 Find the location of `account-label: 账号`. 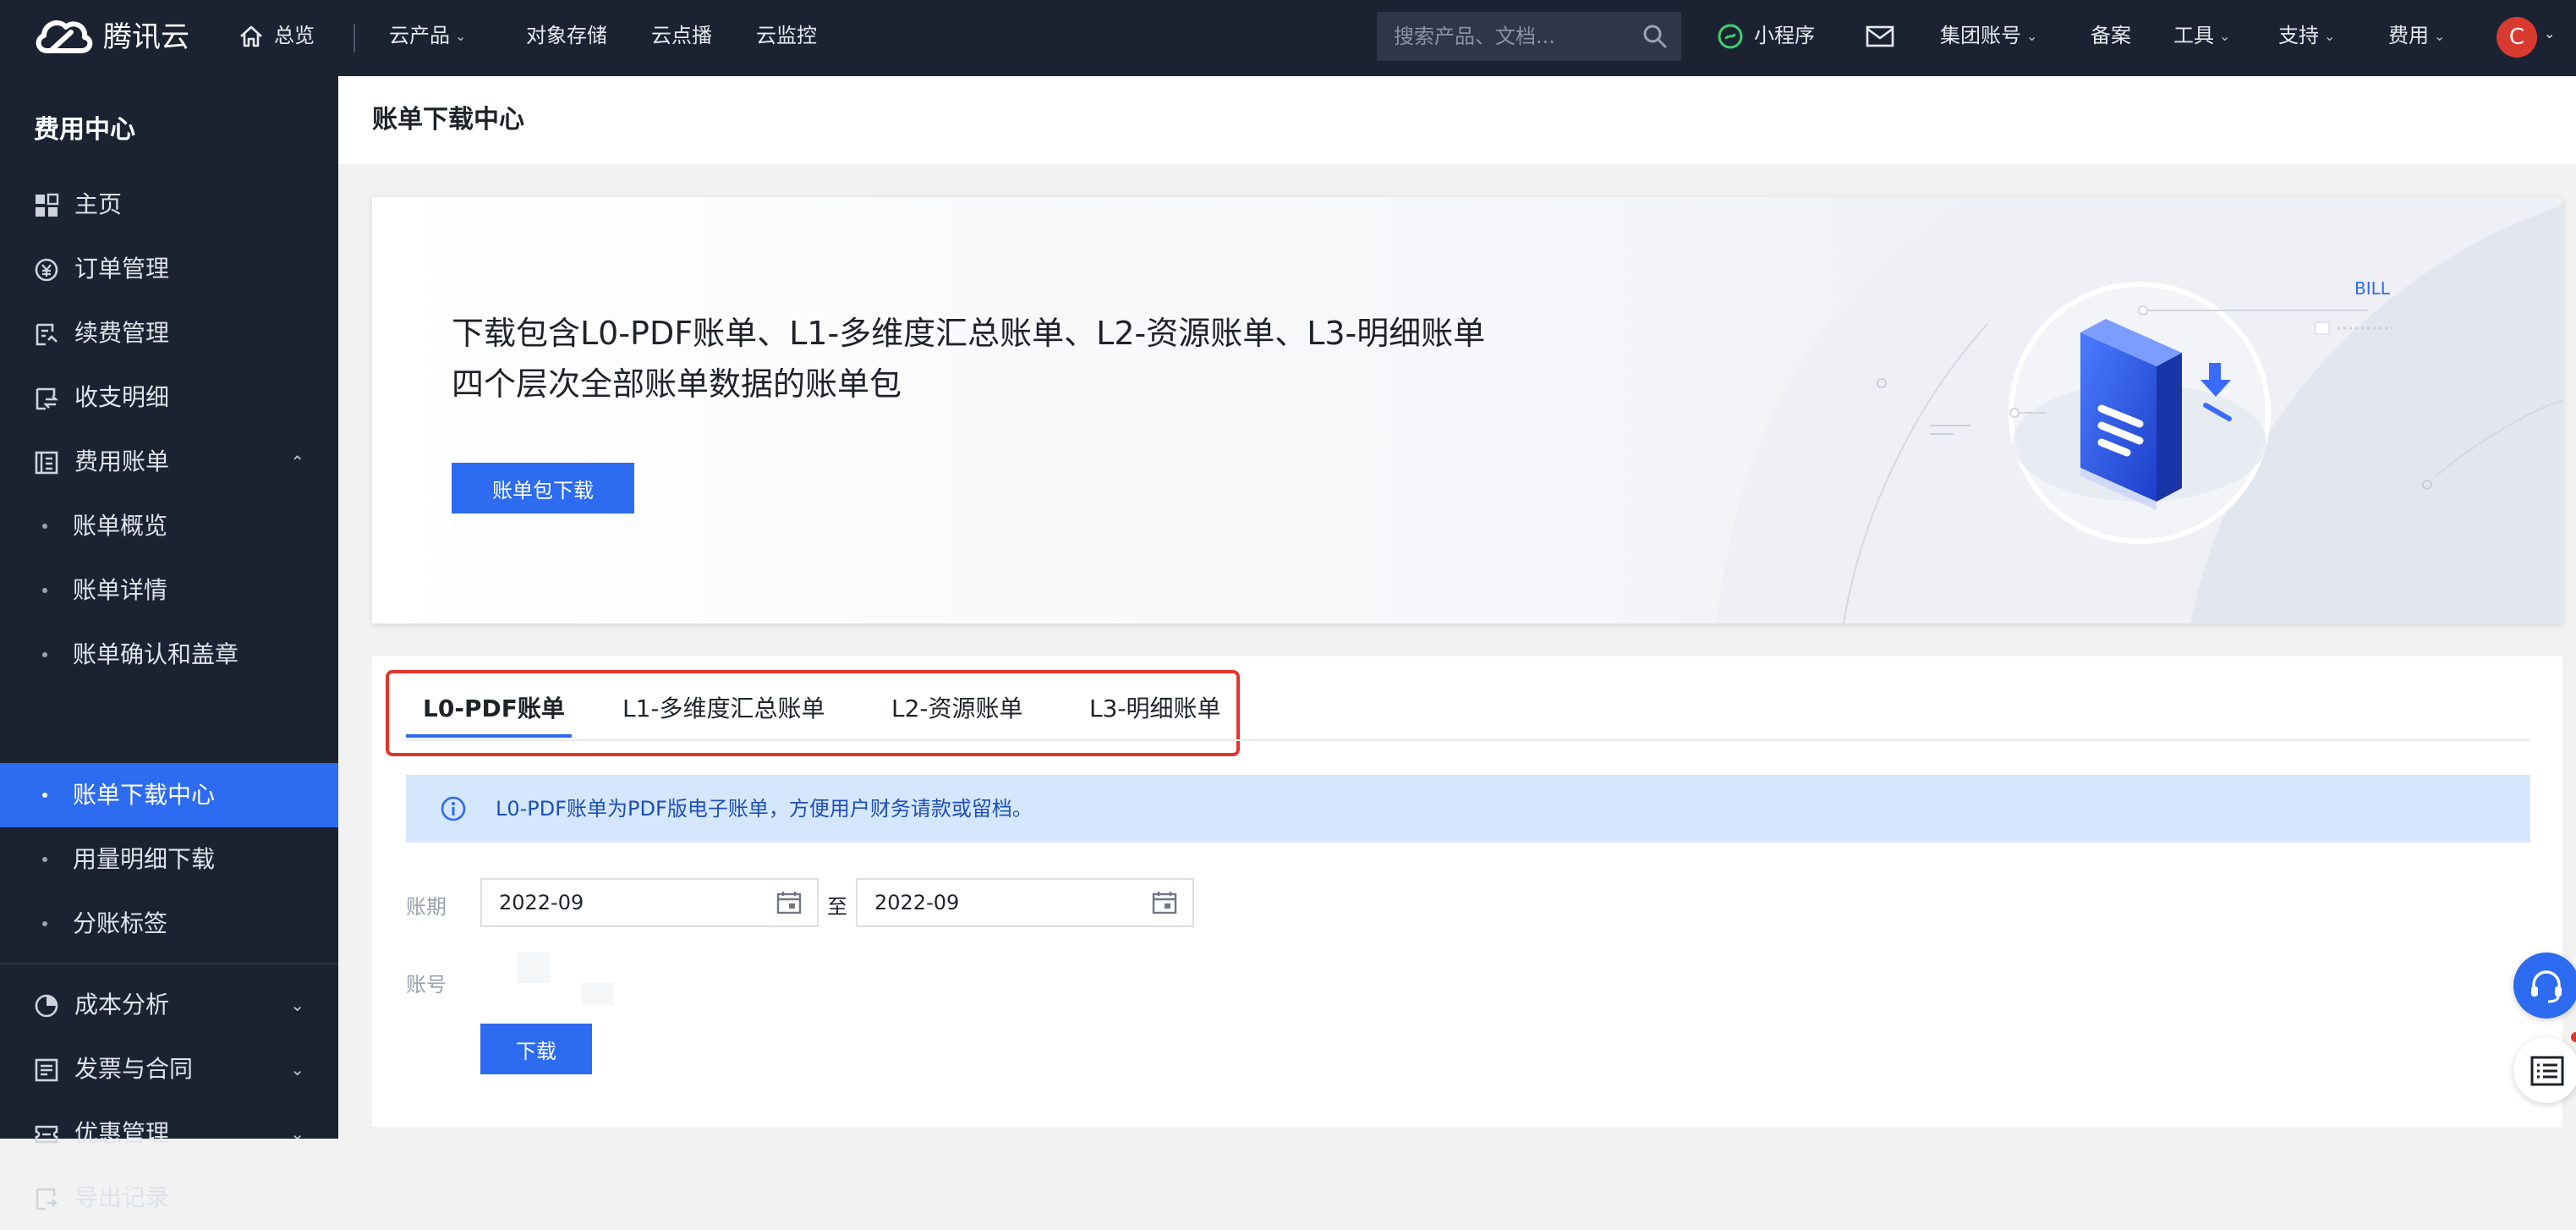

account-label: 账号 is located at coordinates (426, 985).